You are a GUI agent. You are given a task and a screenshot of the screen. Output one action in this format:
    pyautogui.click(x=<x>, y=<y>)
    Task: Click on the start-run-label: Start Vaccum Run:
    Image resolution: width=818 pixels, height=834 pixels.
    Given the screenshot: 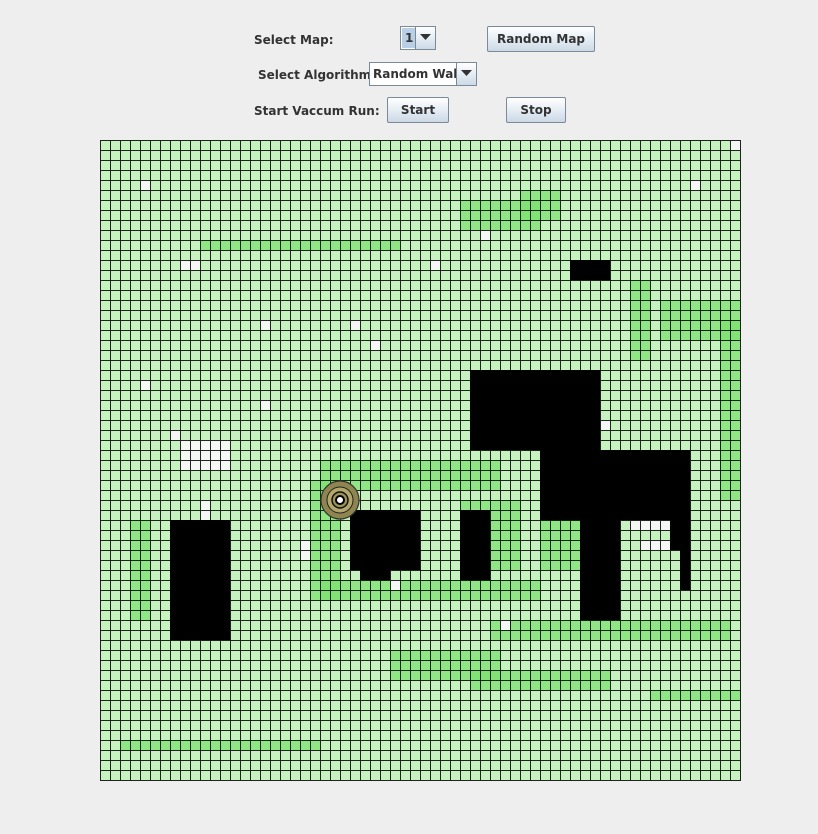 What is the action you would take?
    pyautogui.click(x=317, y=111)
    